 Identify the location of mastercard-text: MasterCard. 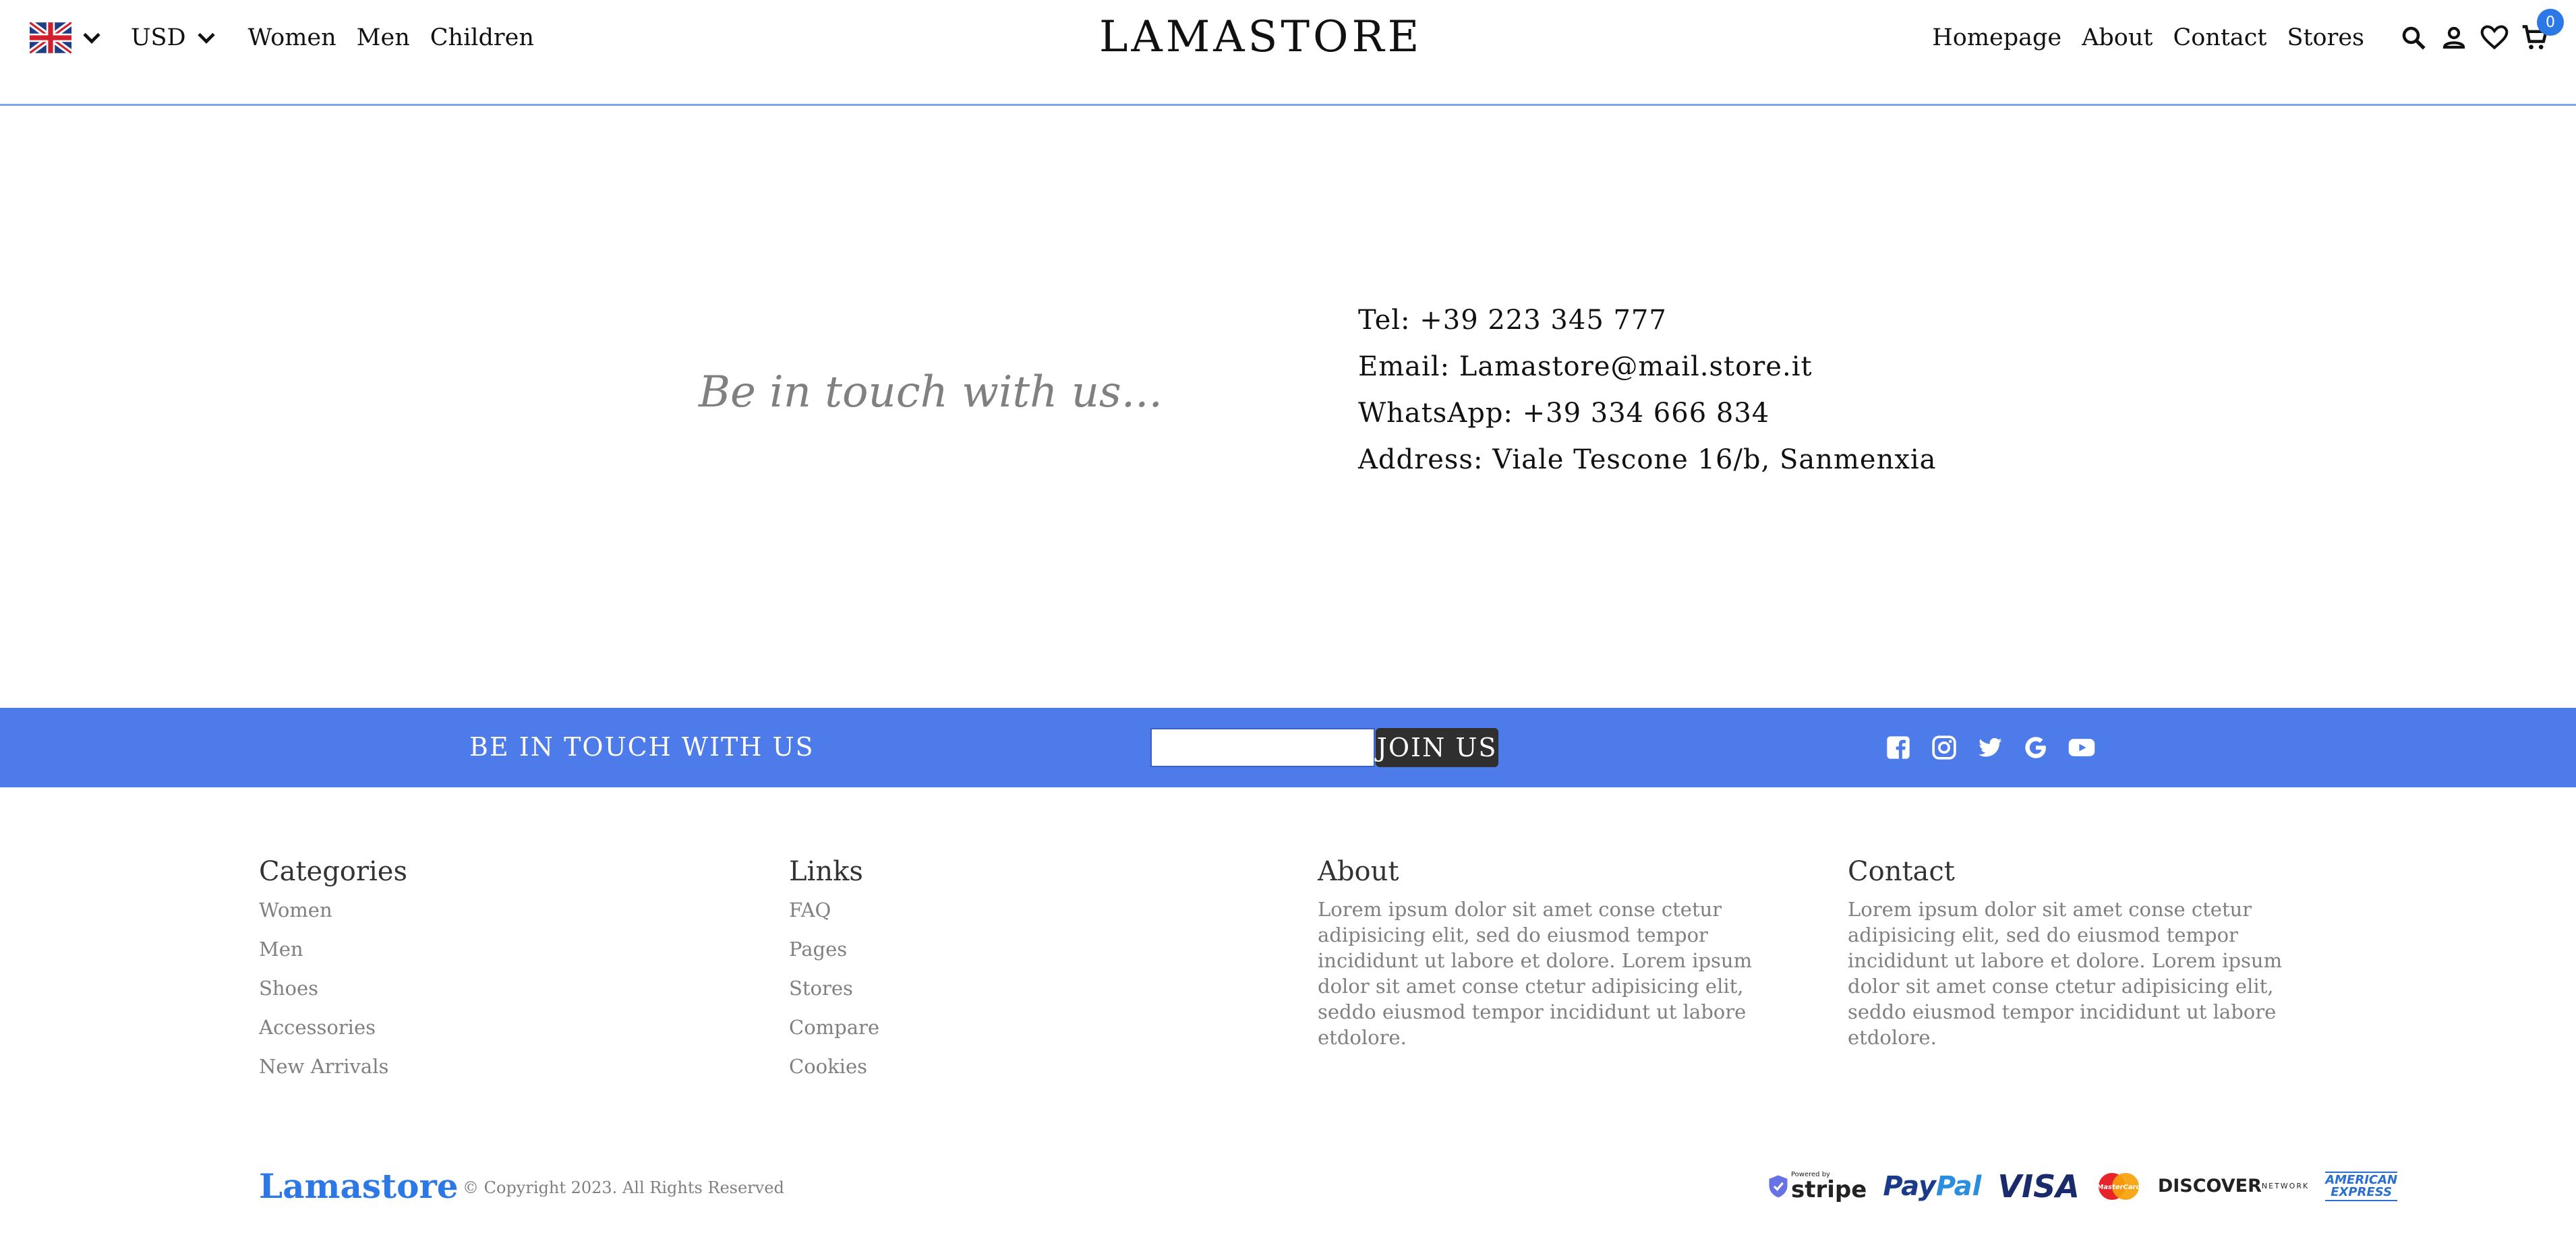
(2119, 1187).